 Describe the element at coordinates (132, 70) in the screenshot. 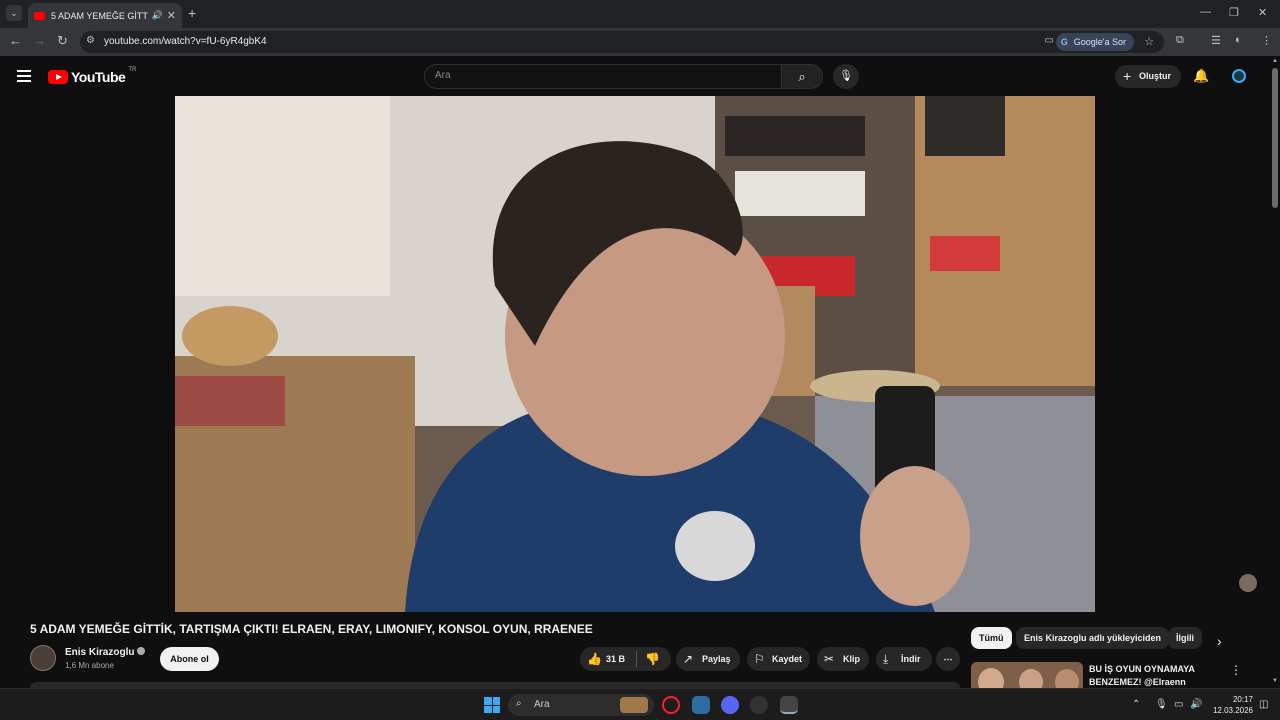

I see `country-code: TR` at that location.